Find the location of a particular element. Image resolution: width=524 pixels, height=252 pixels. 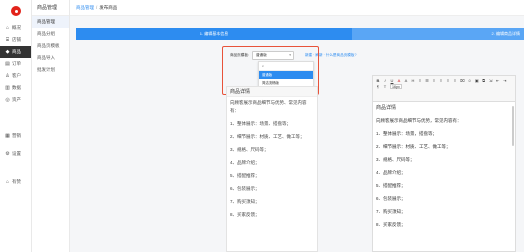

logo is located at coordinates (16, 11).